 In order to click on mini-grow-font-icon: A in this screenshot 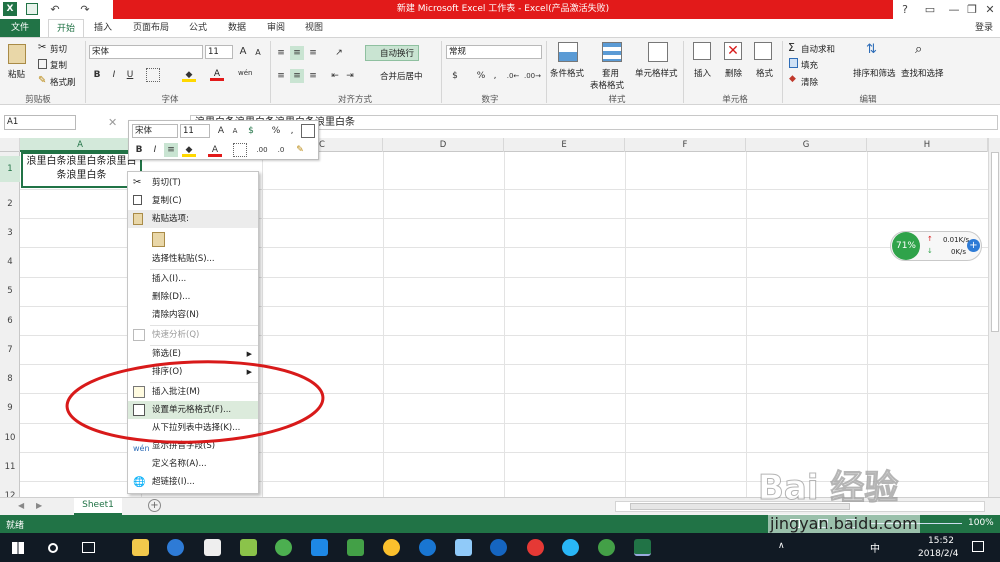, I will do `click(221, 131)`.